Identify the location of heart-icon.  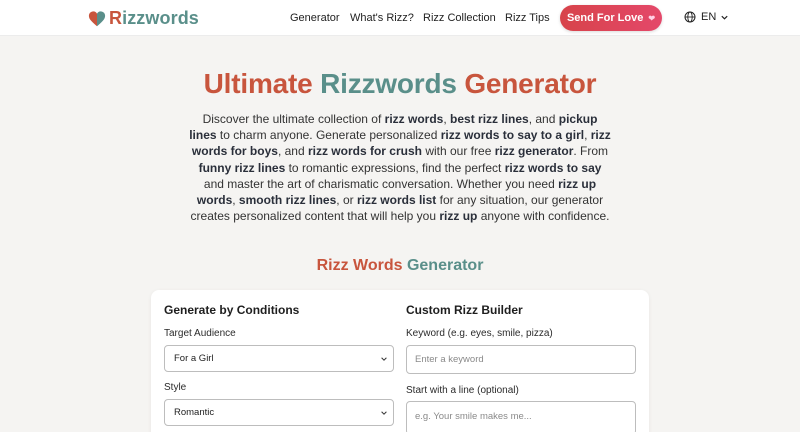
(97, 18).